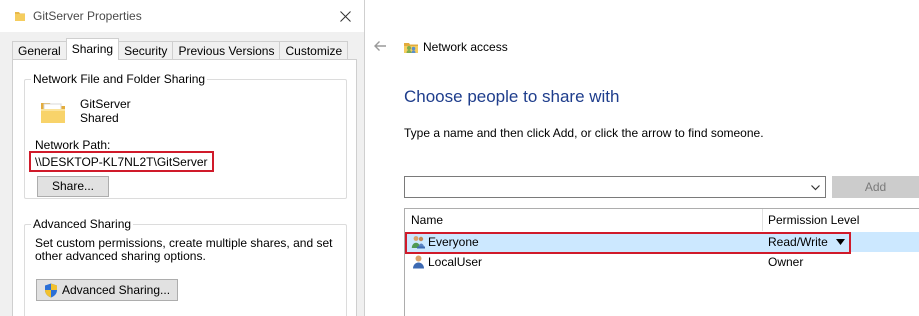 The image size is (919, 316). Describe the element at coordinates (99, 118) in the screenshot. I see `folder-share-status: Shared` at that location.